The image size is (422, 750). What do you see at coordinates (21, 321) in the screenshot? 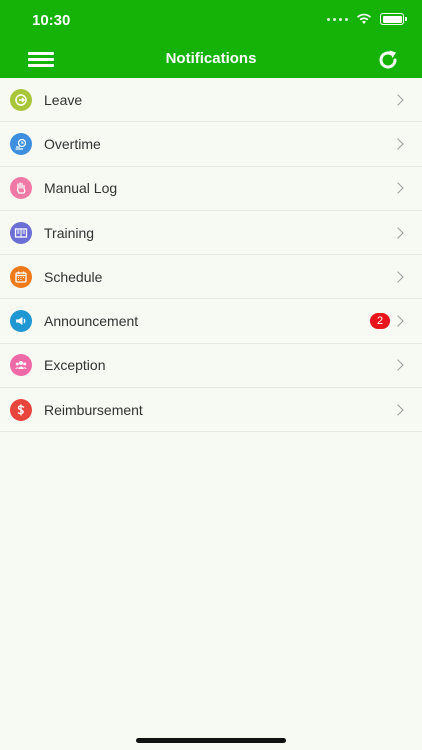
I see `megaphone-icon` at bounding box center [21, 321].